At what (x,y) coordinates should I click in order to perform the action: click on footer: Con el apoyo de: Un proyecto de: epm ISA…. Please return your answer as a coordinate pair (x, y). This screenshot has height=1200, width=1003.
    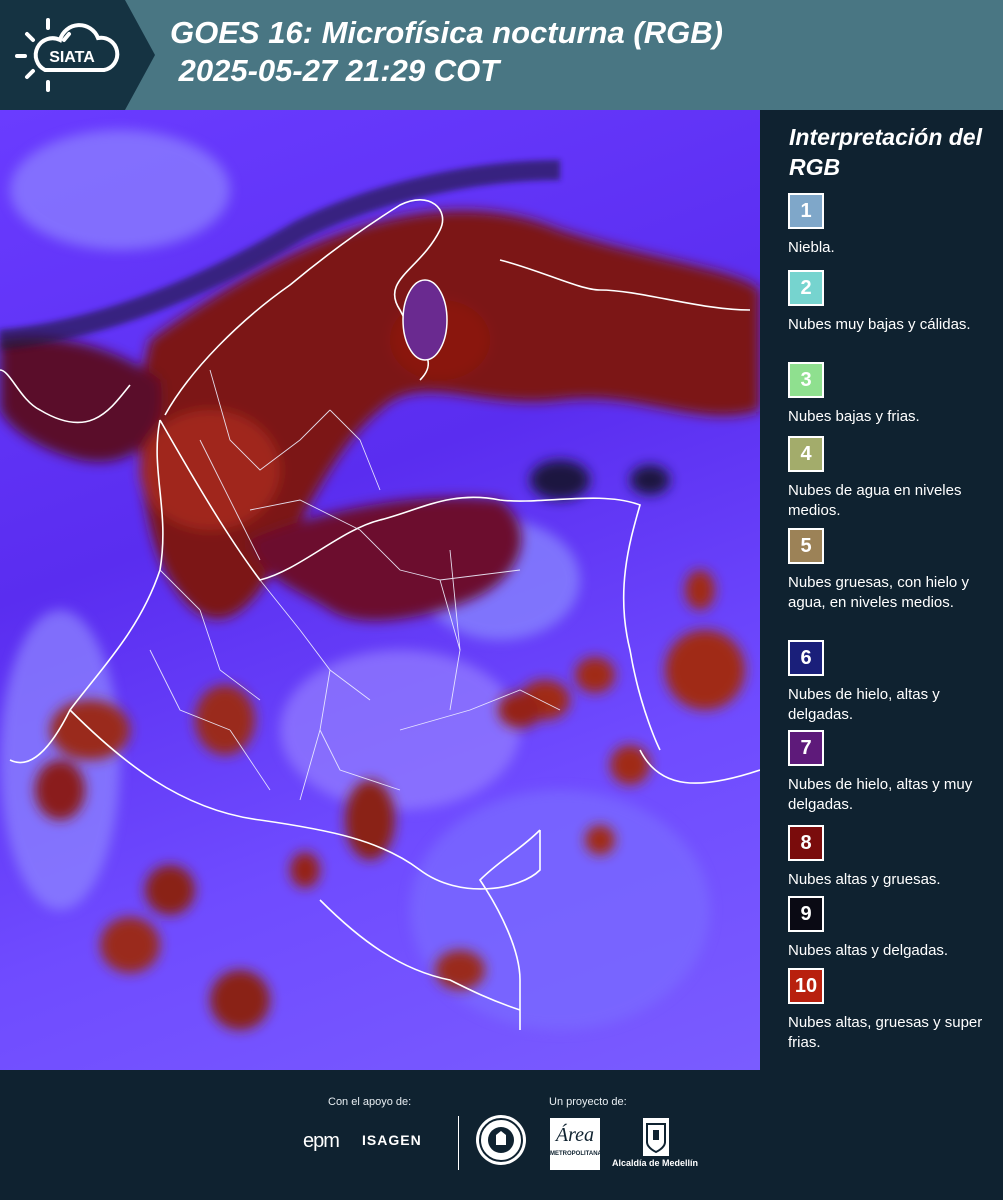
    Looking at the image, I should click on (501, 1135).